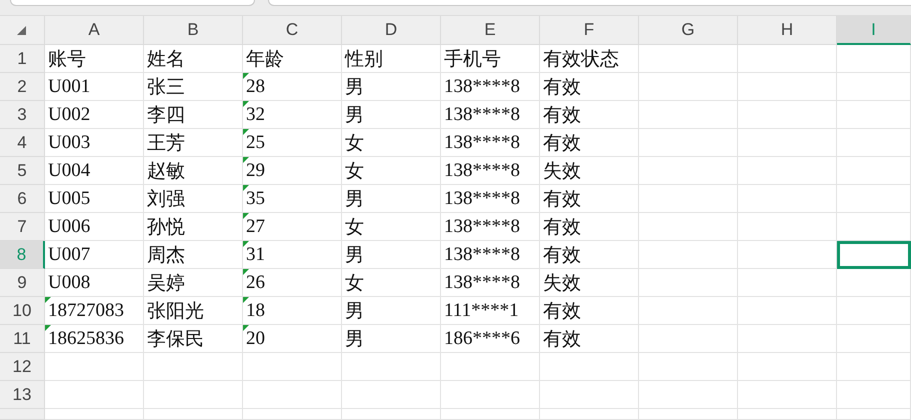 The image size is (911, 420). Describe the element at coordinates (94, 227) in the screenshot. I see `table-cell: U006` at that location.